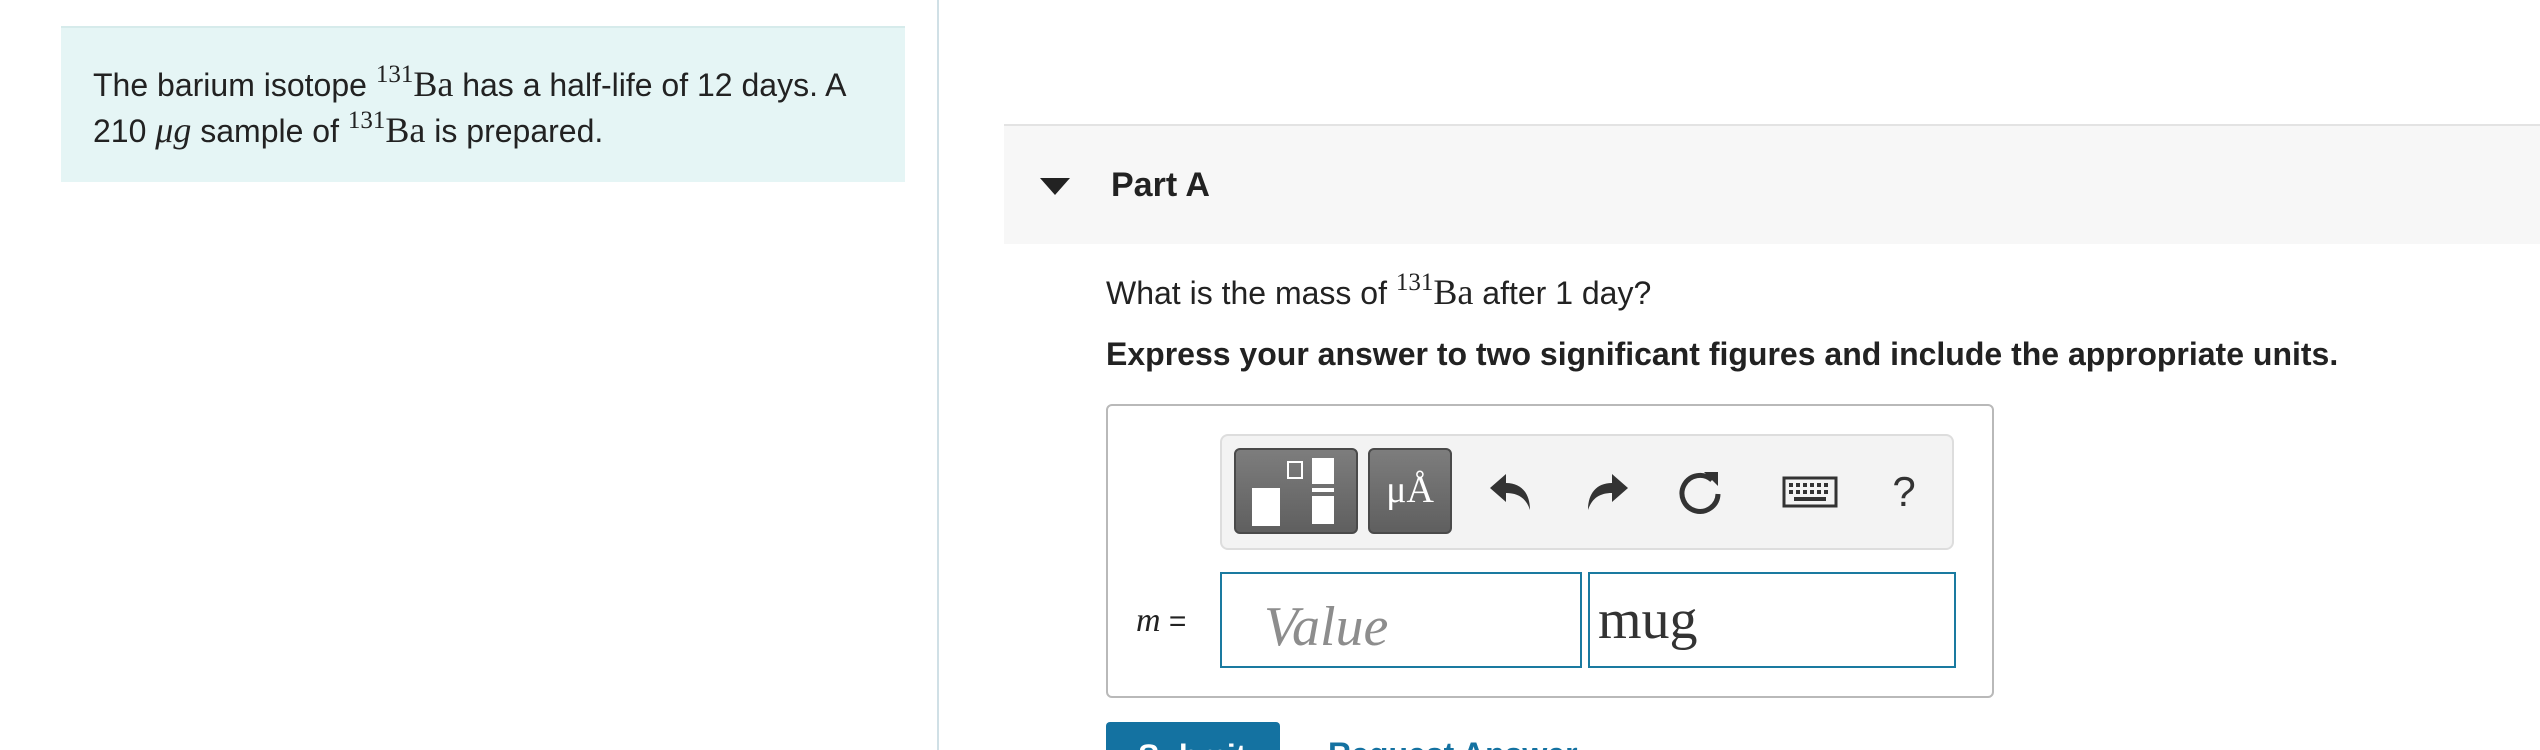  I want to click on math-toolbar: μÅ ?, so click(1587, 492).